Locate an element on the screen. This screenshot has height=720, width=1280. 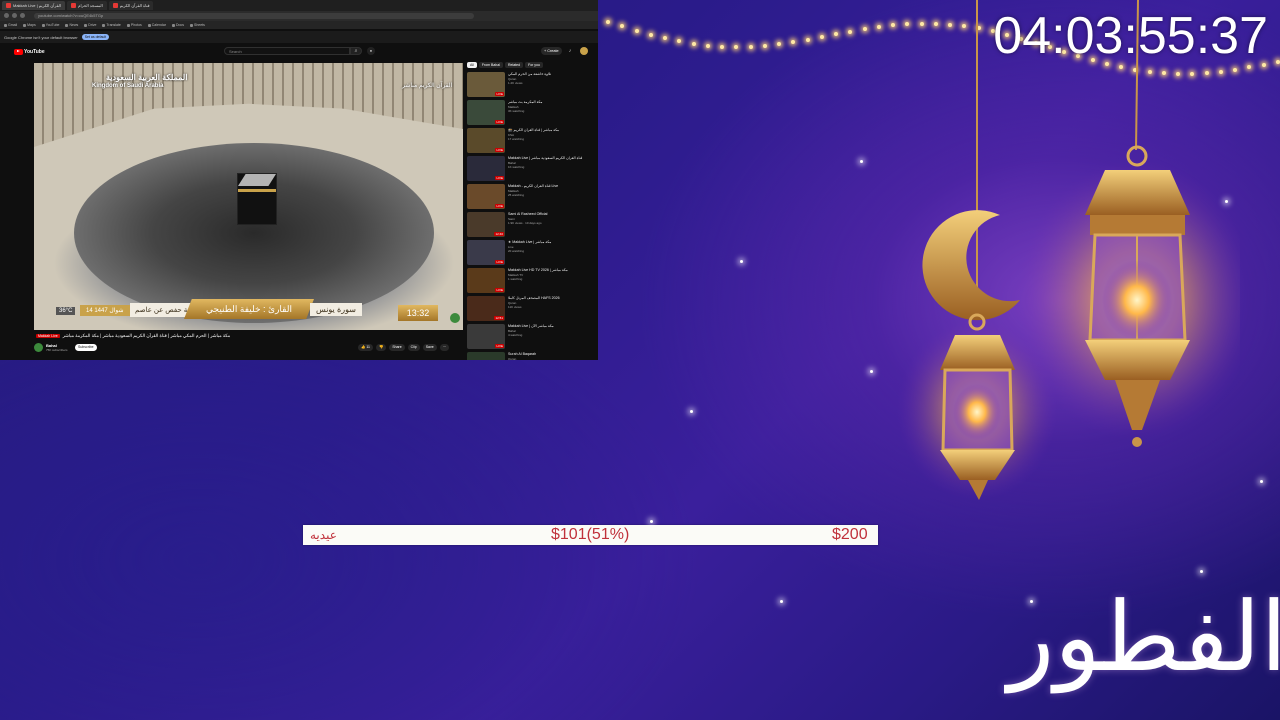
recommendation-meta: 17 watching is located at coordinates (516, 139).